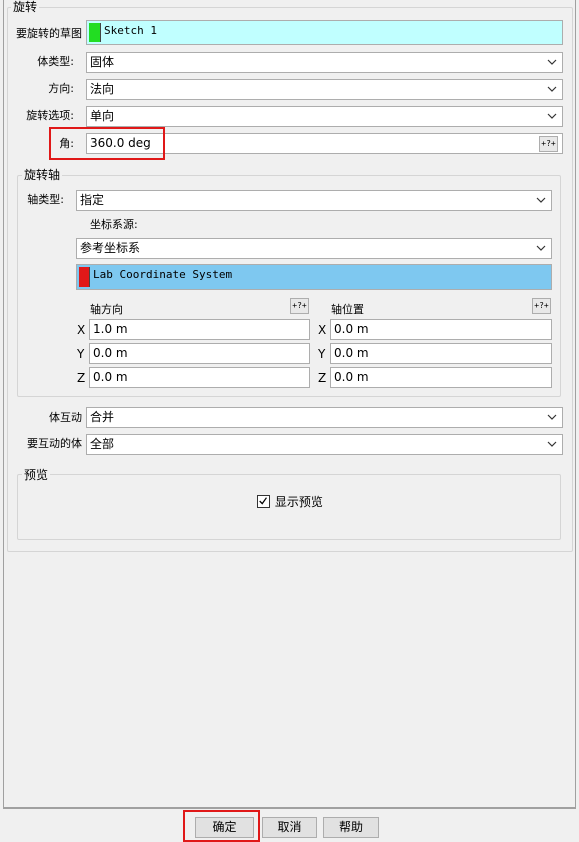  What do you see at coordinates (548, 144) in the screenshot?
I see `angle-parameter-button: +?+` at bounding box center [548, 144].